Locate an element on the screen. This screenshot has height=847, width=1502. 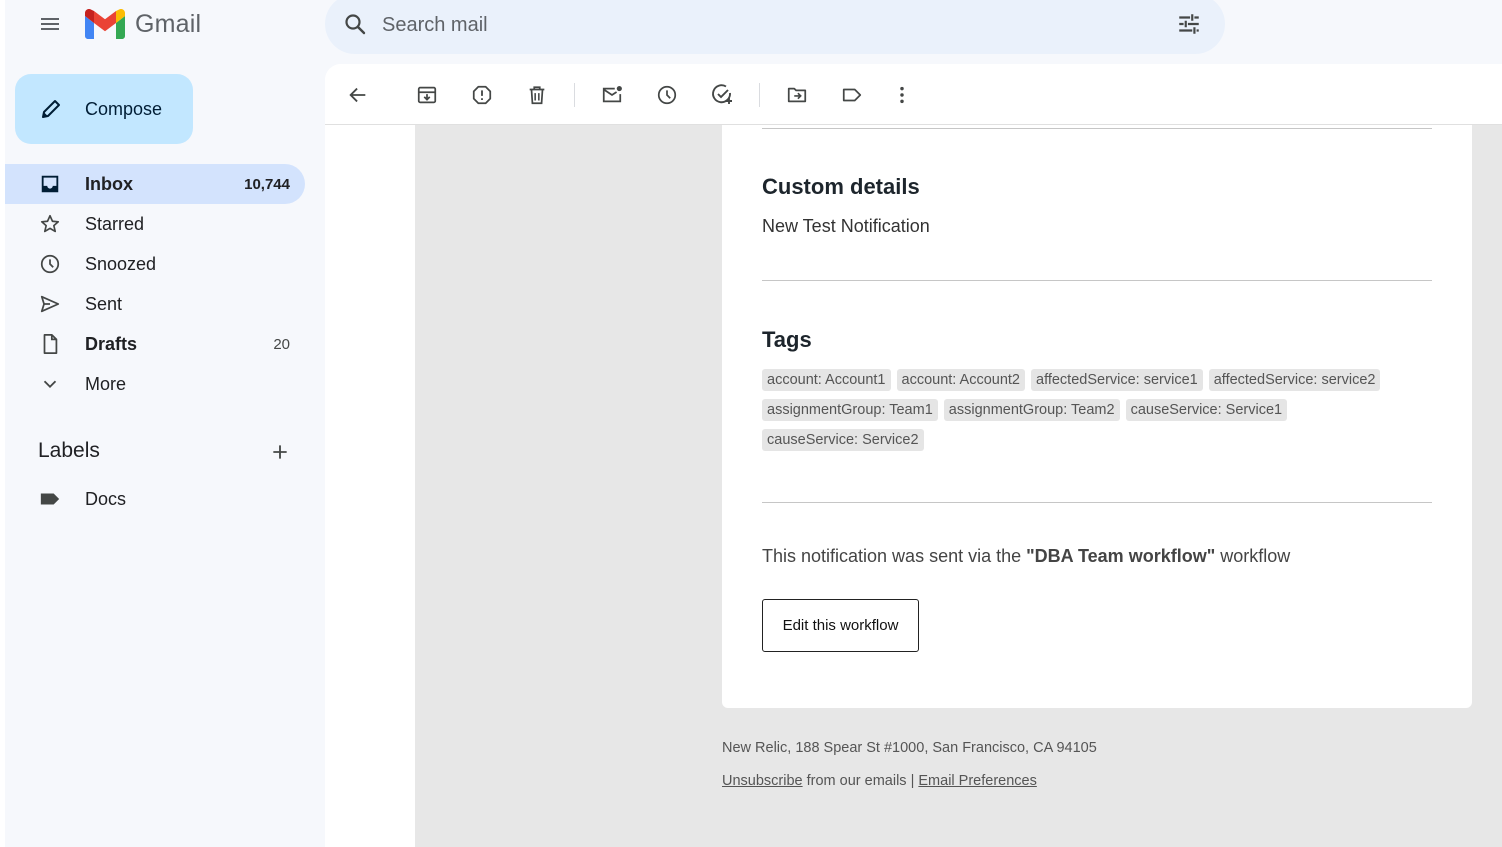
snooze-icon is located at coordinates (667, 95).